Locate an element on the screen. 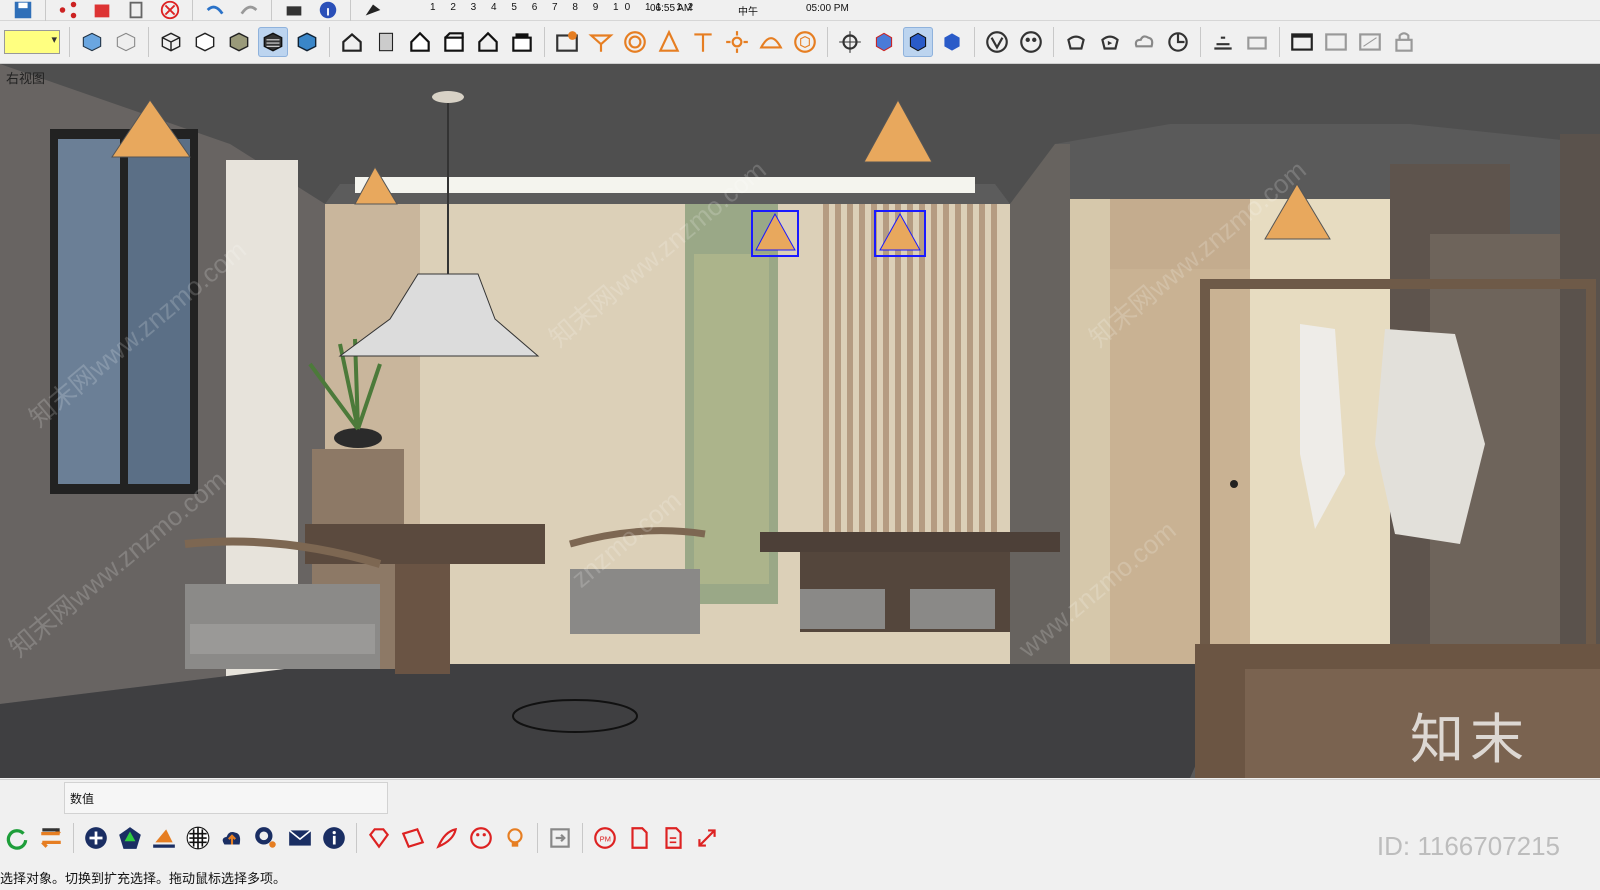 The image size is (1600, 890). stool-tool-icon is located at coordinates (703, 42).